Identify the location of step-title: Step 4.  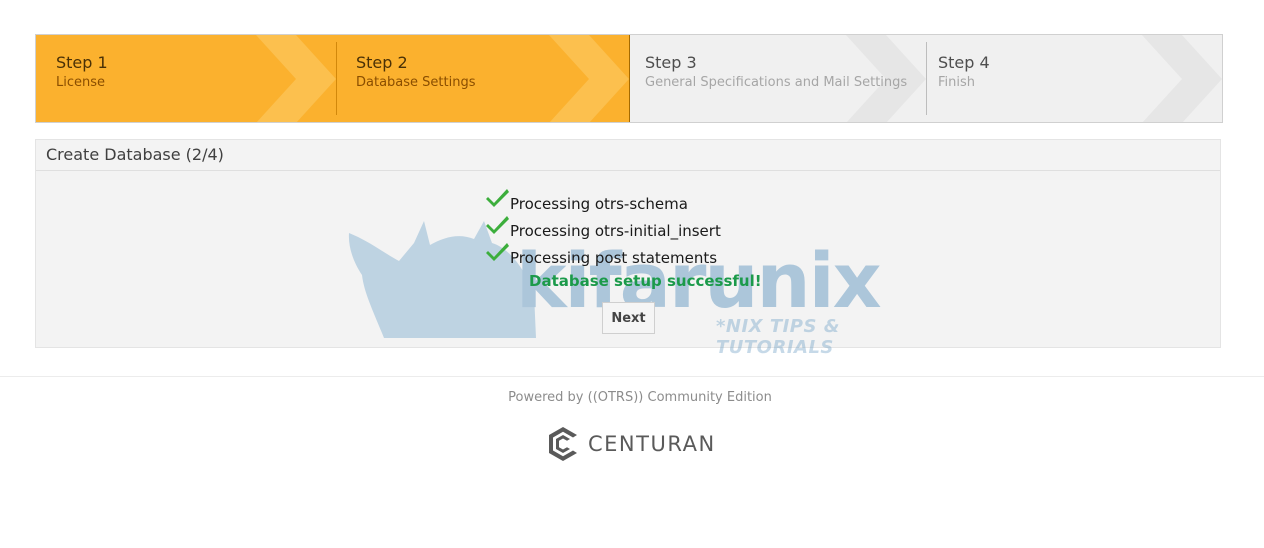
(964, 62).